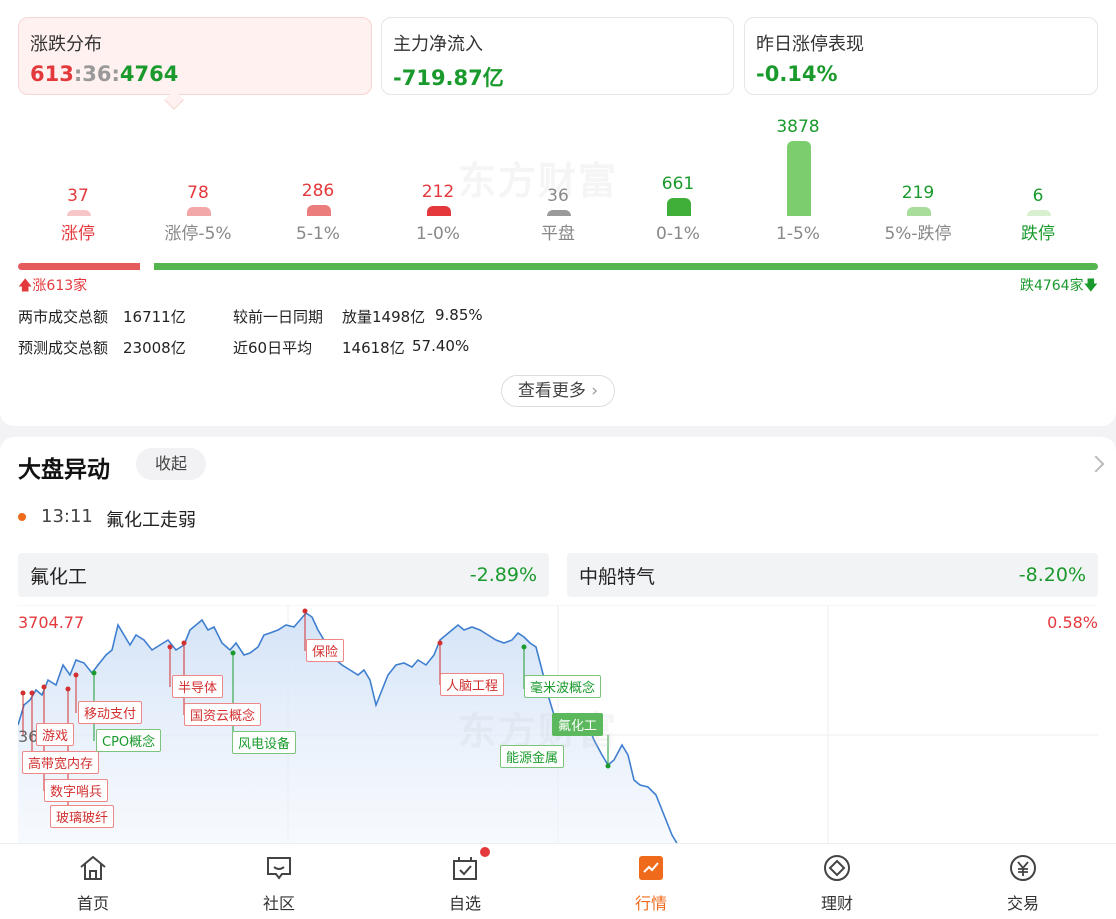 The height and width of the screenshot is (919, 1116). I want to click on fall-total-text: 跌4764家, so click(1051, 286).